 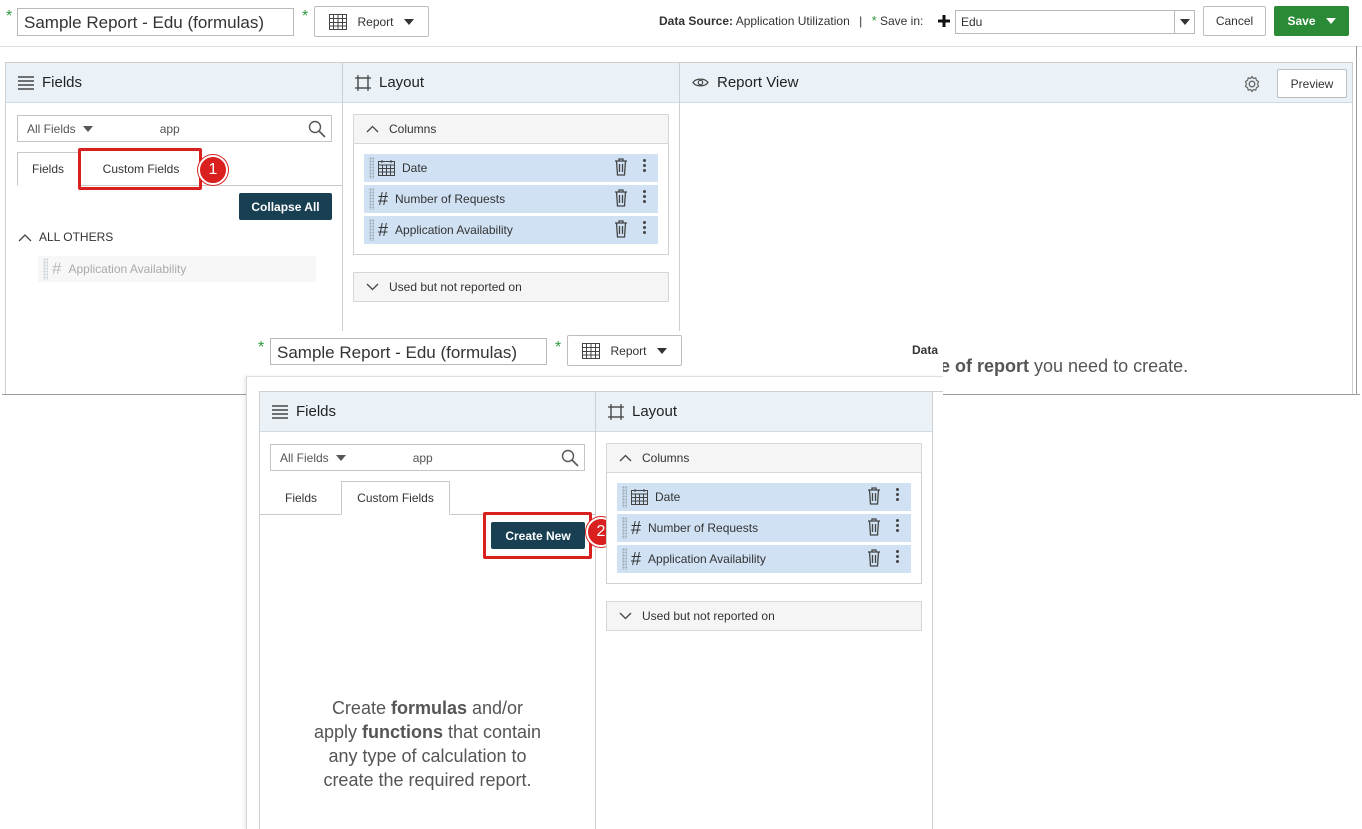 What do you see at coordinates (395, 498) in the screenshot?
I see `tab-custom-fields: Custom Fields` at bounding box center [395, 498].